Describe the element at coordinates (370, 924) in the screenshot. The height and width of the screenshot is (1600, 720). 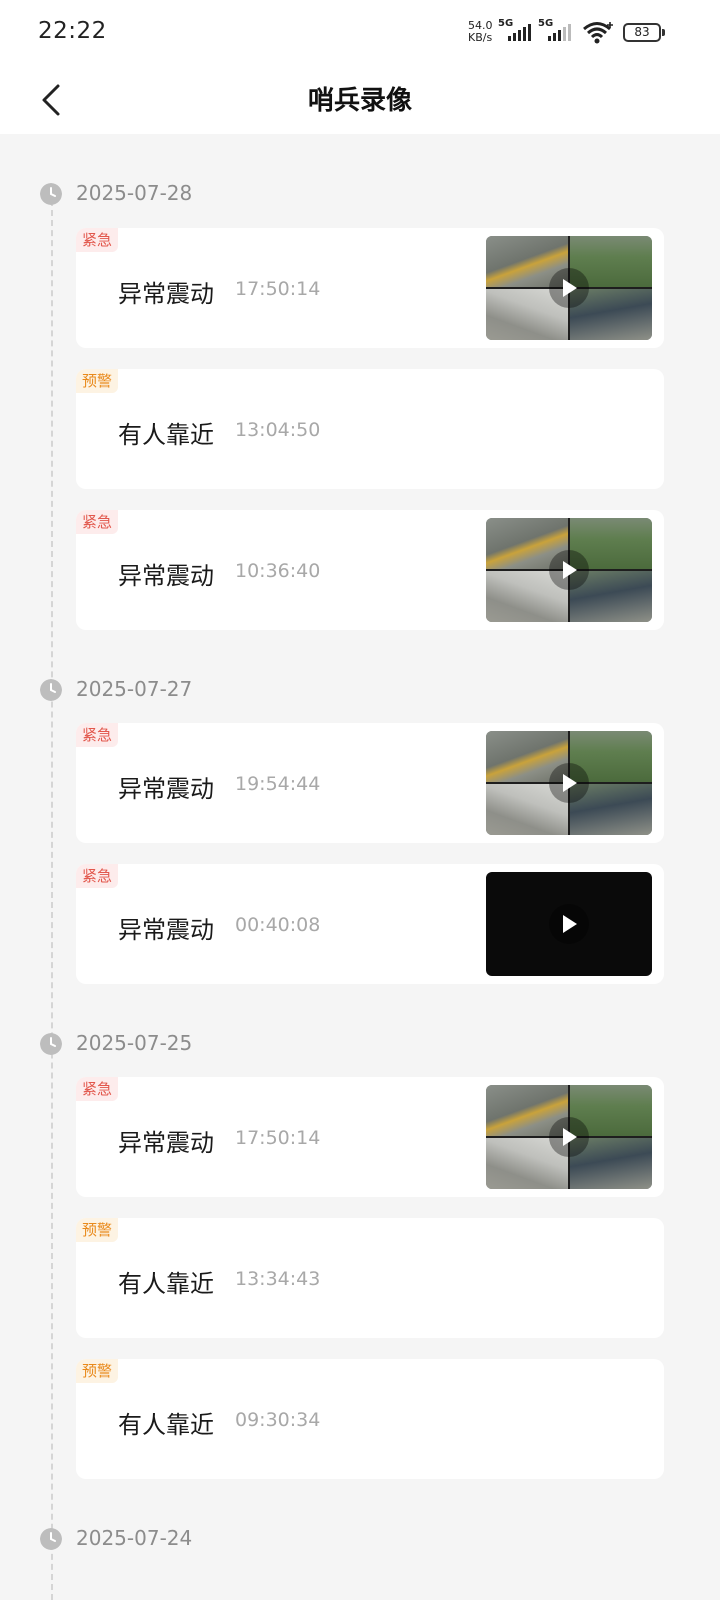
I see `event-card: 紧急 异常震动 00:40:08` at that location.